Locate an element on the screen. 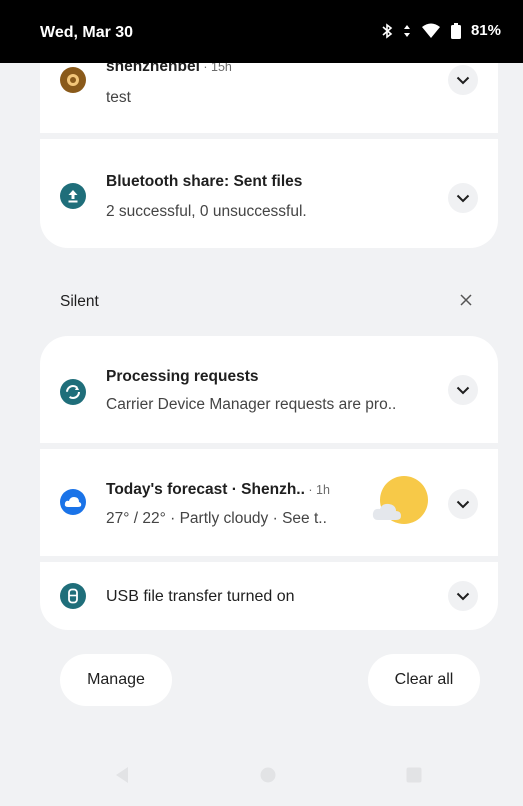 Image resolution: width=523 pixels, height=806 pixels. back-icon is located at coordinates (122, 777).